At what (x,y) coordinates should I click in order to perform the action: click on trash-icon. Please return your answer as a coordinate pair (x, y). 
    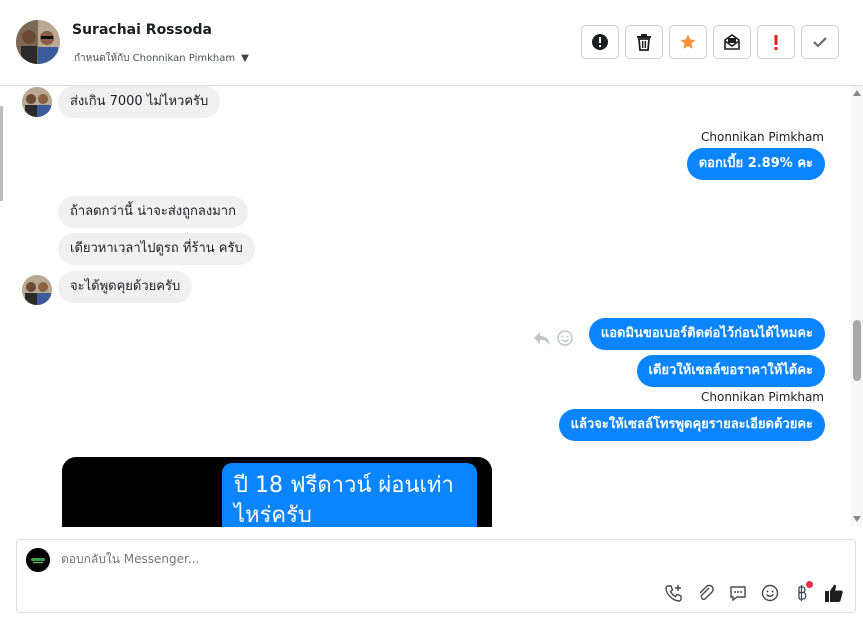
    Looking at the image, I should click on (644, 42).